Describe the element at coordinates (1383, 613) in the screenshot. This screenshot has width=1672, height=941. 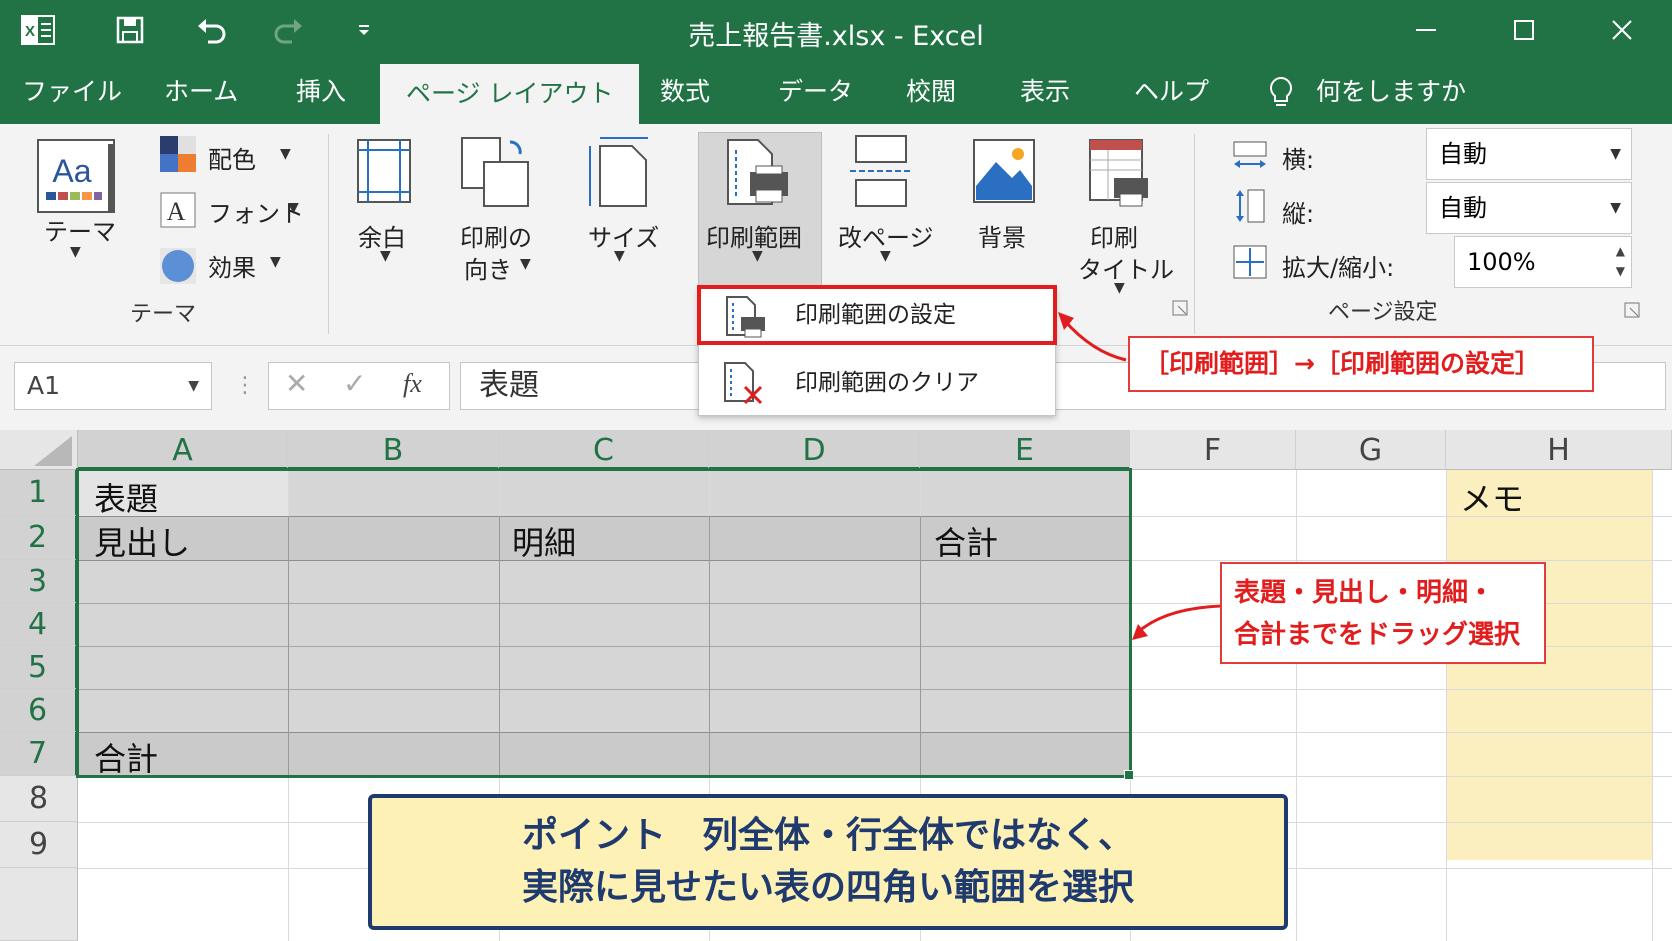
I see `drag-select-callout: 表題・見出し・明細・ 合計までをドラッグ選択` at that location.